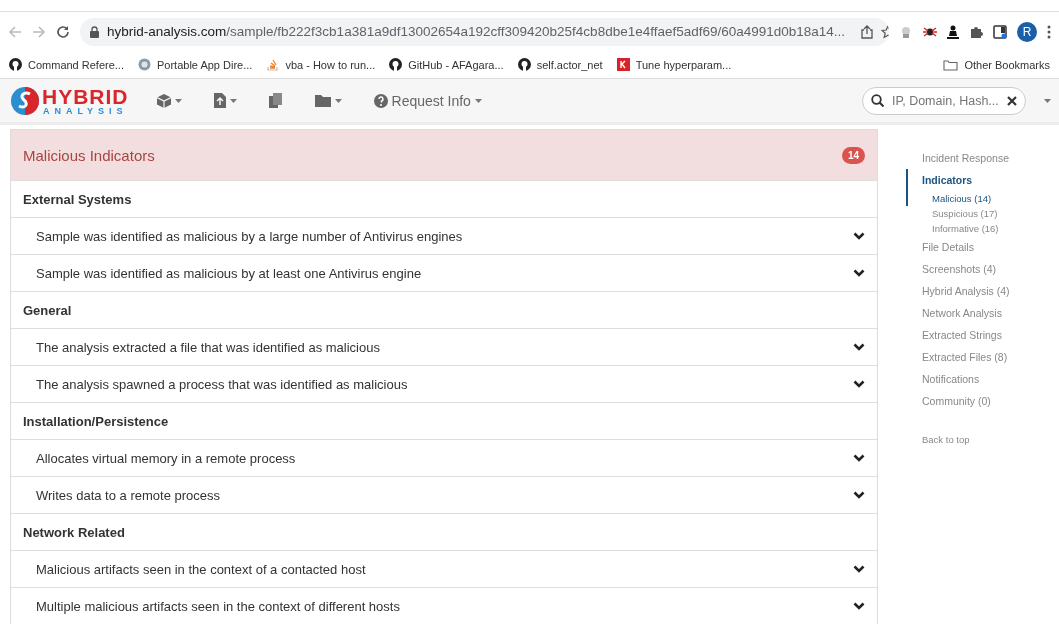 The height and width of the screenshot is (624, 1059). I want to click on help-icon, so click(380, 100).